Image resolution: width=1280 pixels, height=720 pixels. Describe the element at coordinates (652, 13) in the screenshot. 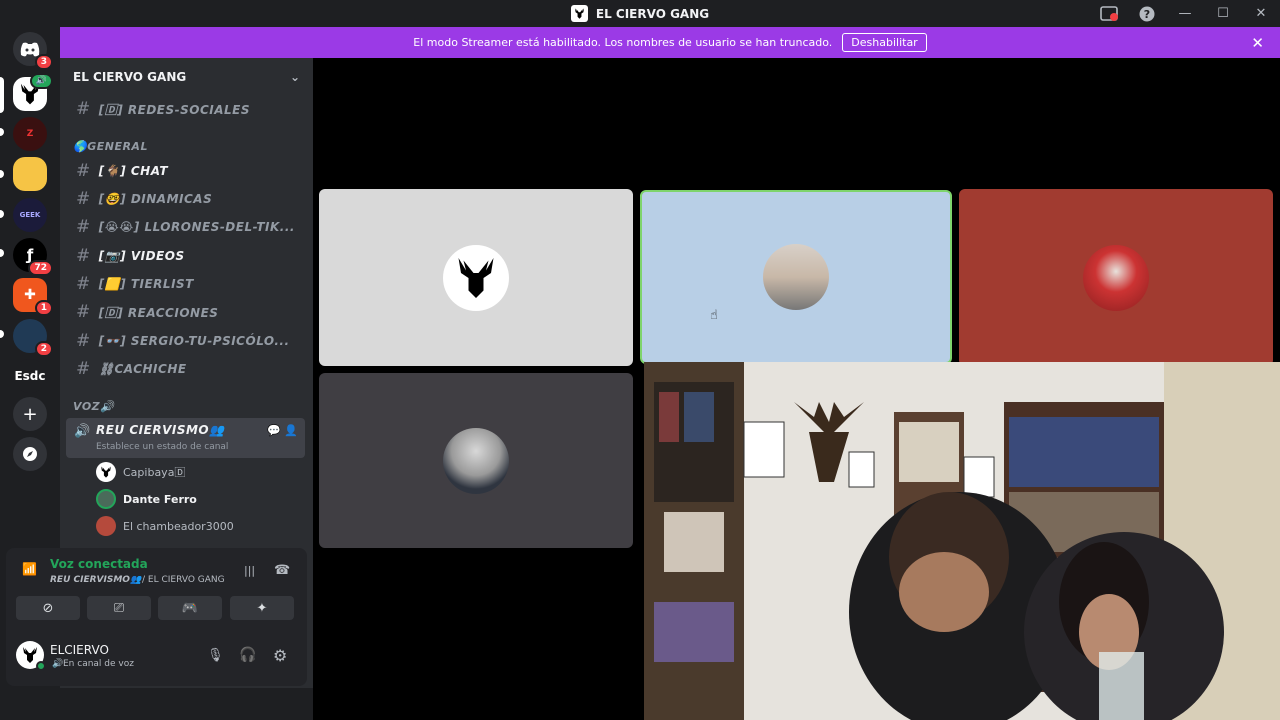

I see `window-title: EL CIERVO GANG` at that location.